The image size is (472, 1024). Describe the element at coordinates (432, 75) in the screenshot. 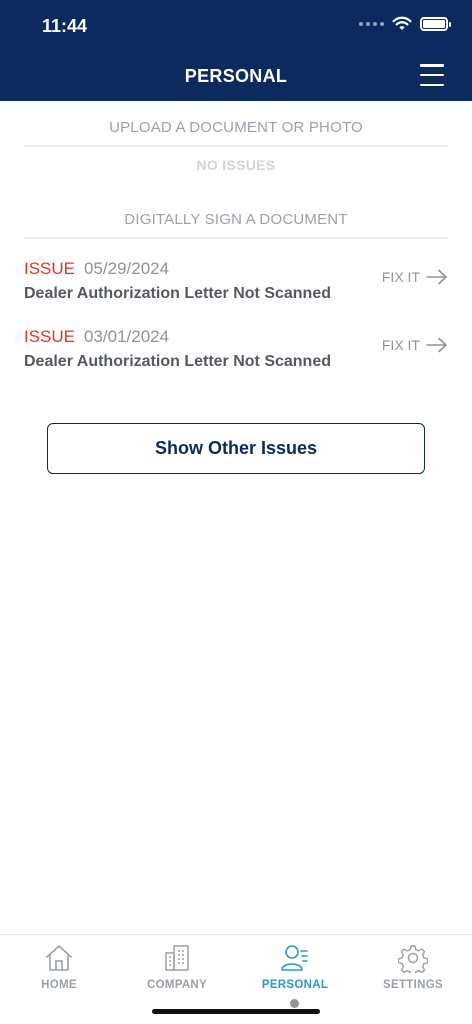

I see `hamburger-menu-icon` at that location.